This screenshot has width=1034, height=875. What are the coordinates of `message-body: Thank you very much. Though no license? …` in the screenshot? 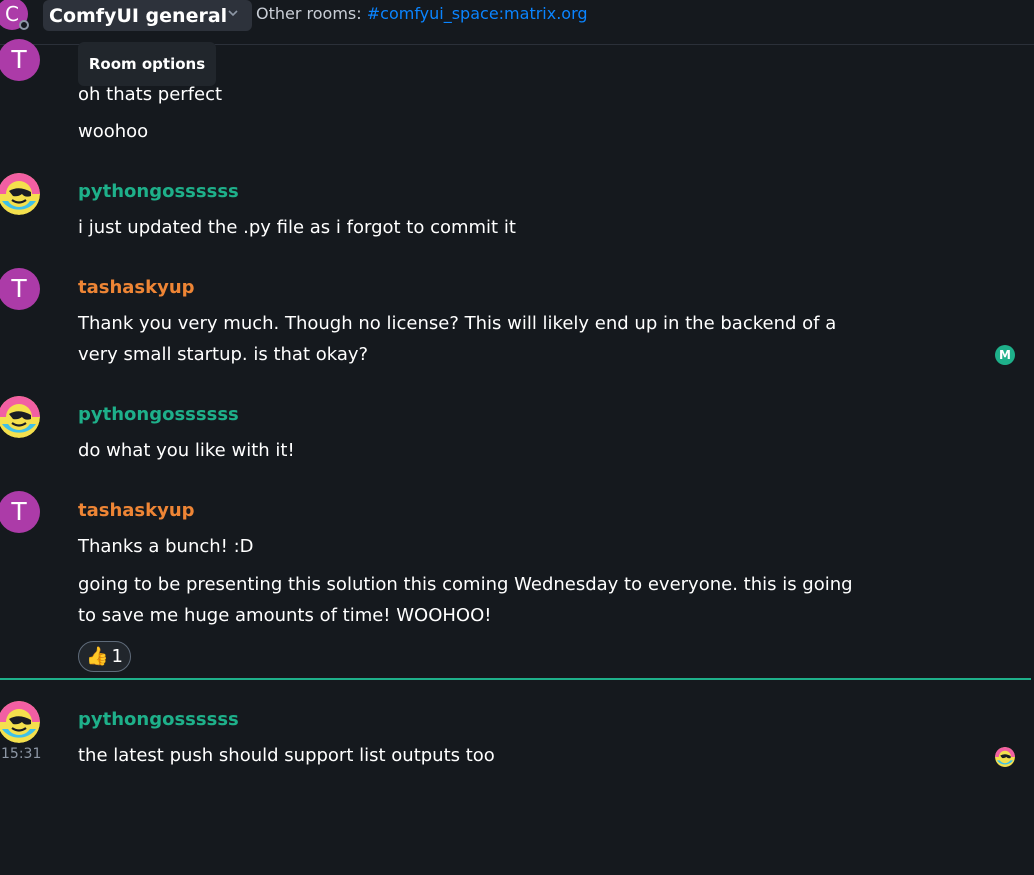 It's located at (457, 323).